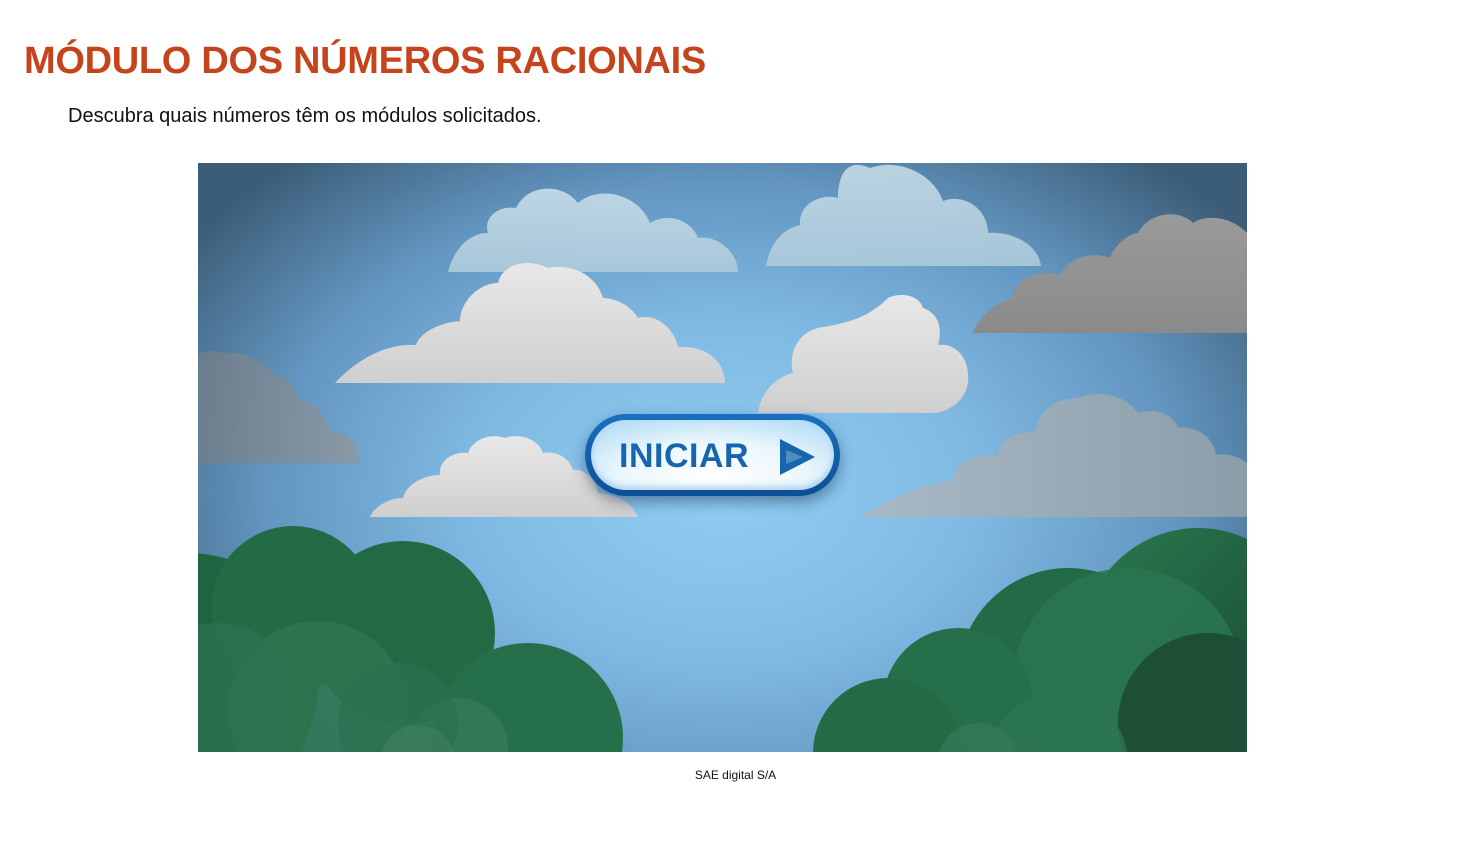 The height and width of the screenshot is (850, 1460). What do you see at coordinates (684, 456) in the screenshot?
I see `start-button-label: INICIAR` at bounding box center [684, 456].